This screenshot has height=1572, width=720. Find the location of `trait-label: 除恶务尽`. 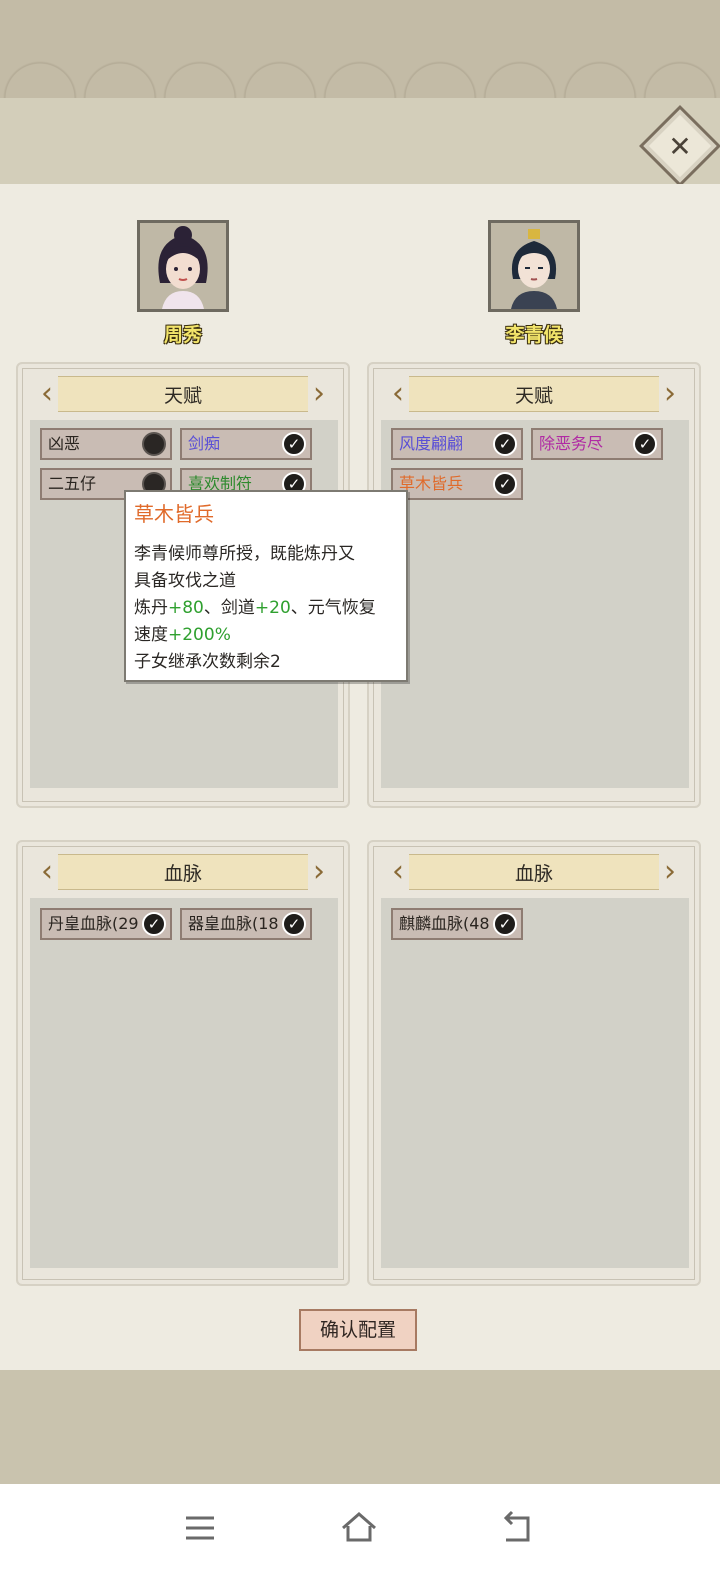

trait-label: 除恶务尽 is located at coordinates (571, 443).